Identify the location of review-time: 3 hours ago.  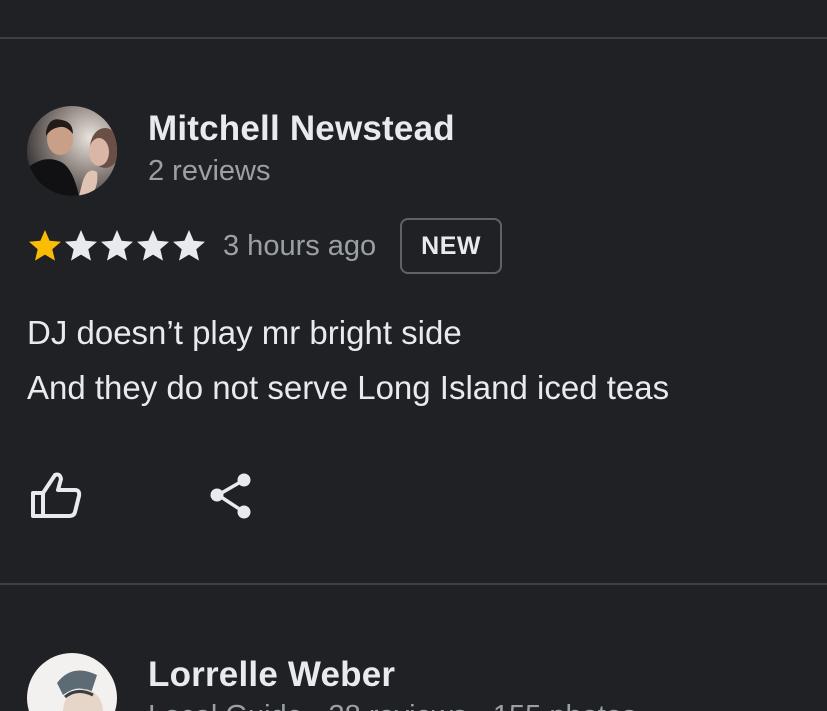
(300, 245).